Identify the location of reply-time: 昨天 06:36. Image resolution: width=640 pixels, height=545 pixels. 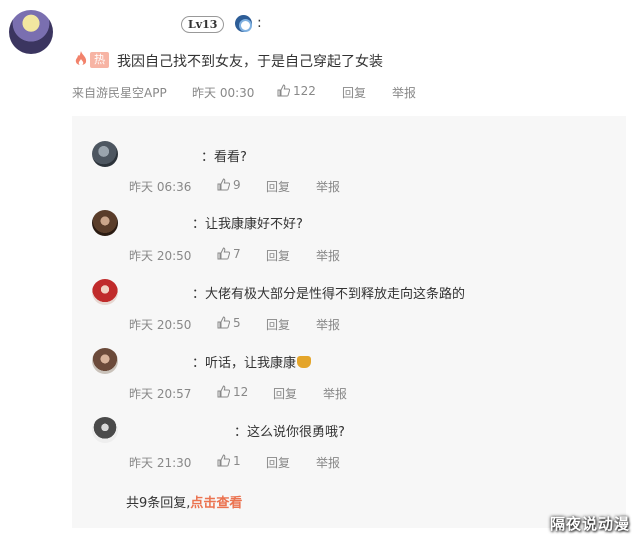
(160, 187).